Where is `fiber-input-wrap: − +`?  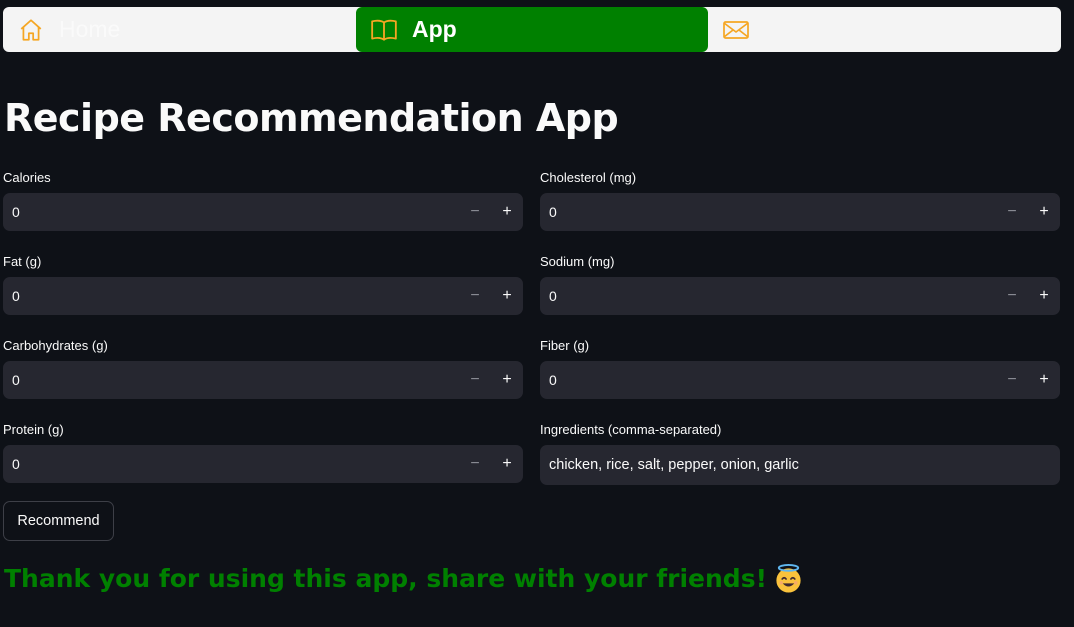
fiber-input-wrap: − + is located at coordinates (800, 380).